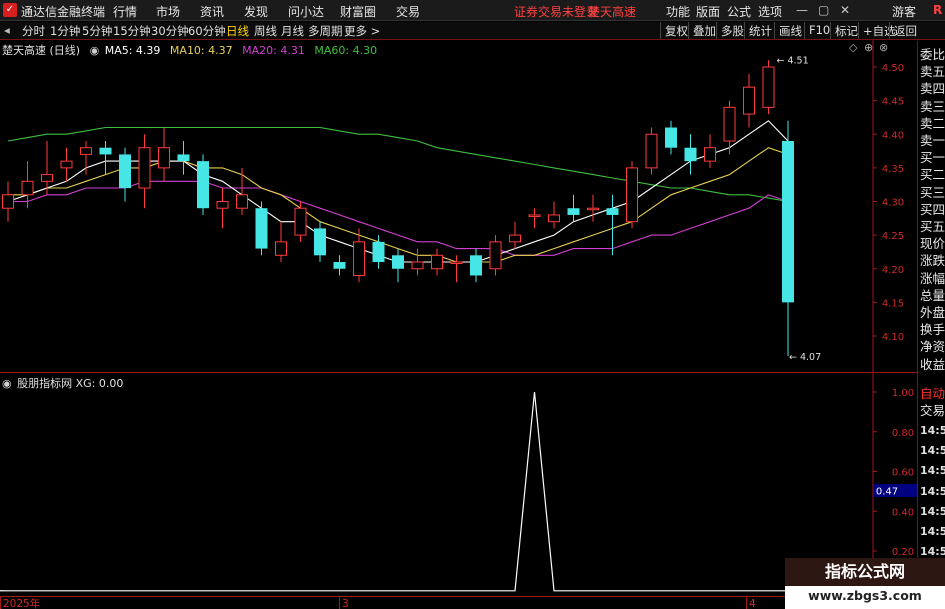 The height and width of the screenshot is (609, 945). Describe the element at coordinates (932, 296) in the screenshot. I see `side-item: 总量` at that location.